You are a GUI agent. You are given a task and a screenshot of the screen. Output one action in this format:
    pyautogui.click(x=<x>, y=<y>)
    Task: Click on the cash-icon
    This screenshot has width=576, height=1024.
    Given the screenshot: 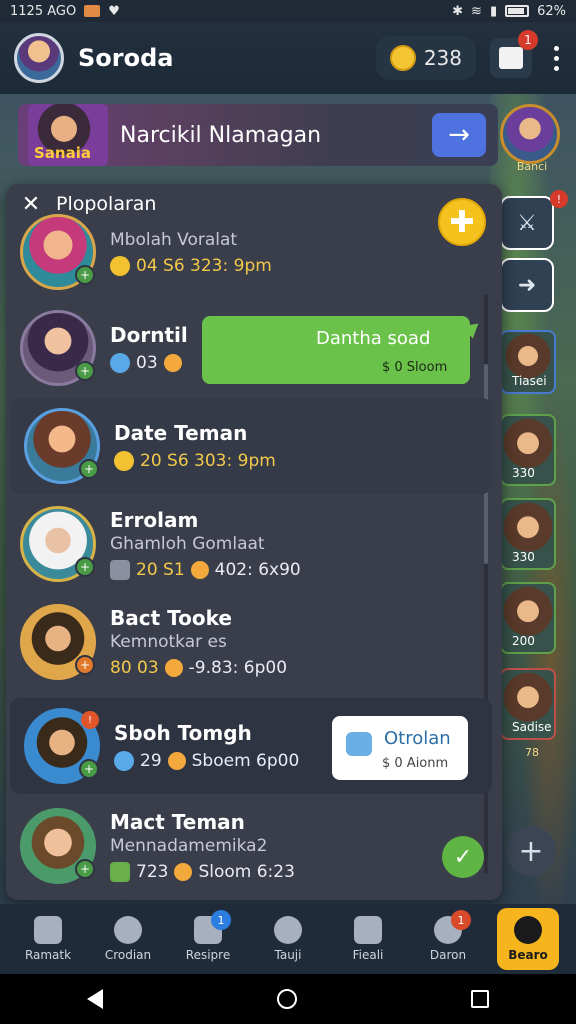 What is the action you would take?
    pyautogui.click(x=120, y=872)
    